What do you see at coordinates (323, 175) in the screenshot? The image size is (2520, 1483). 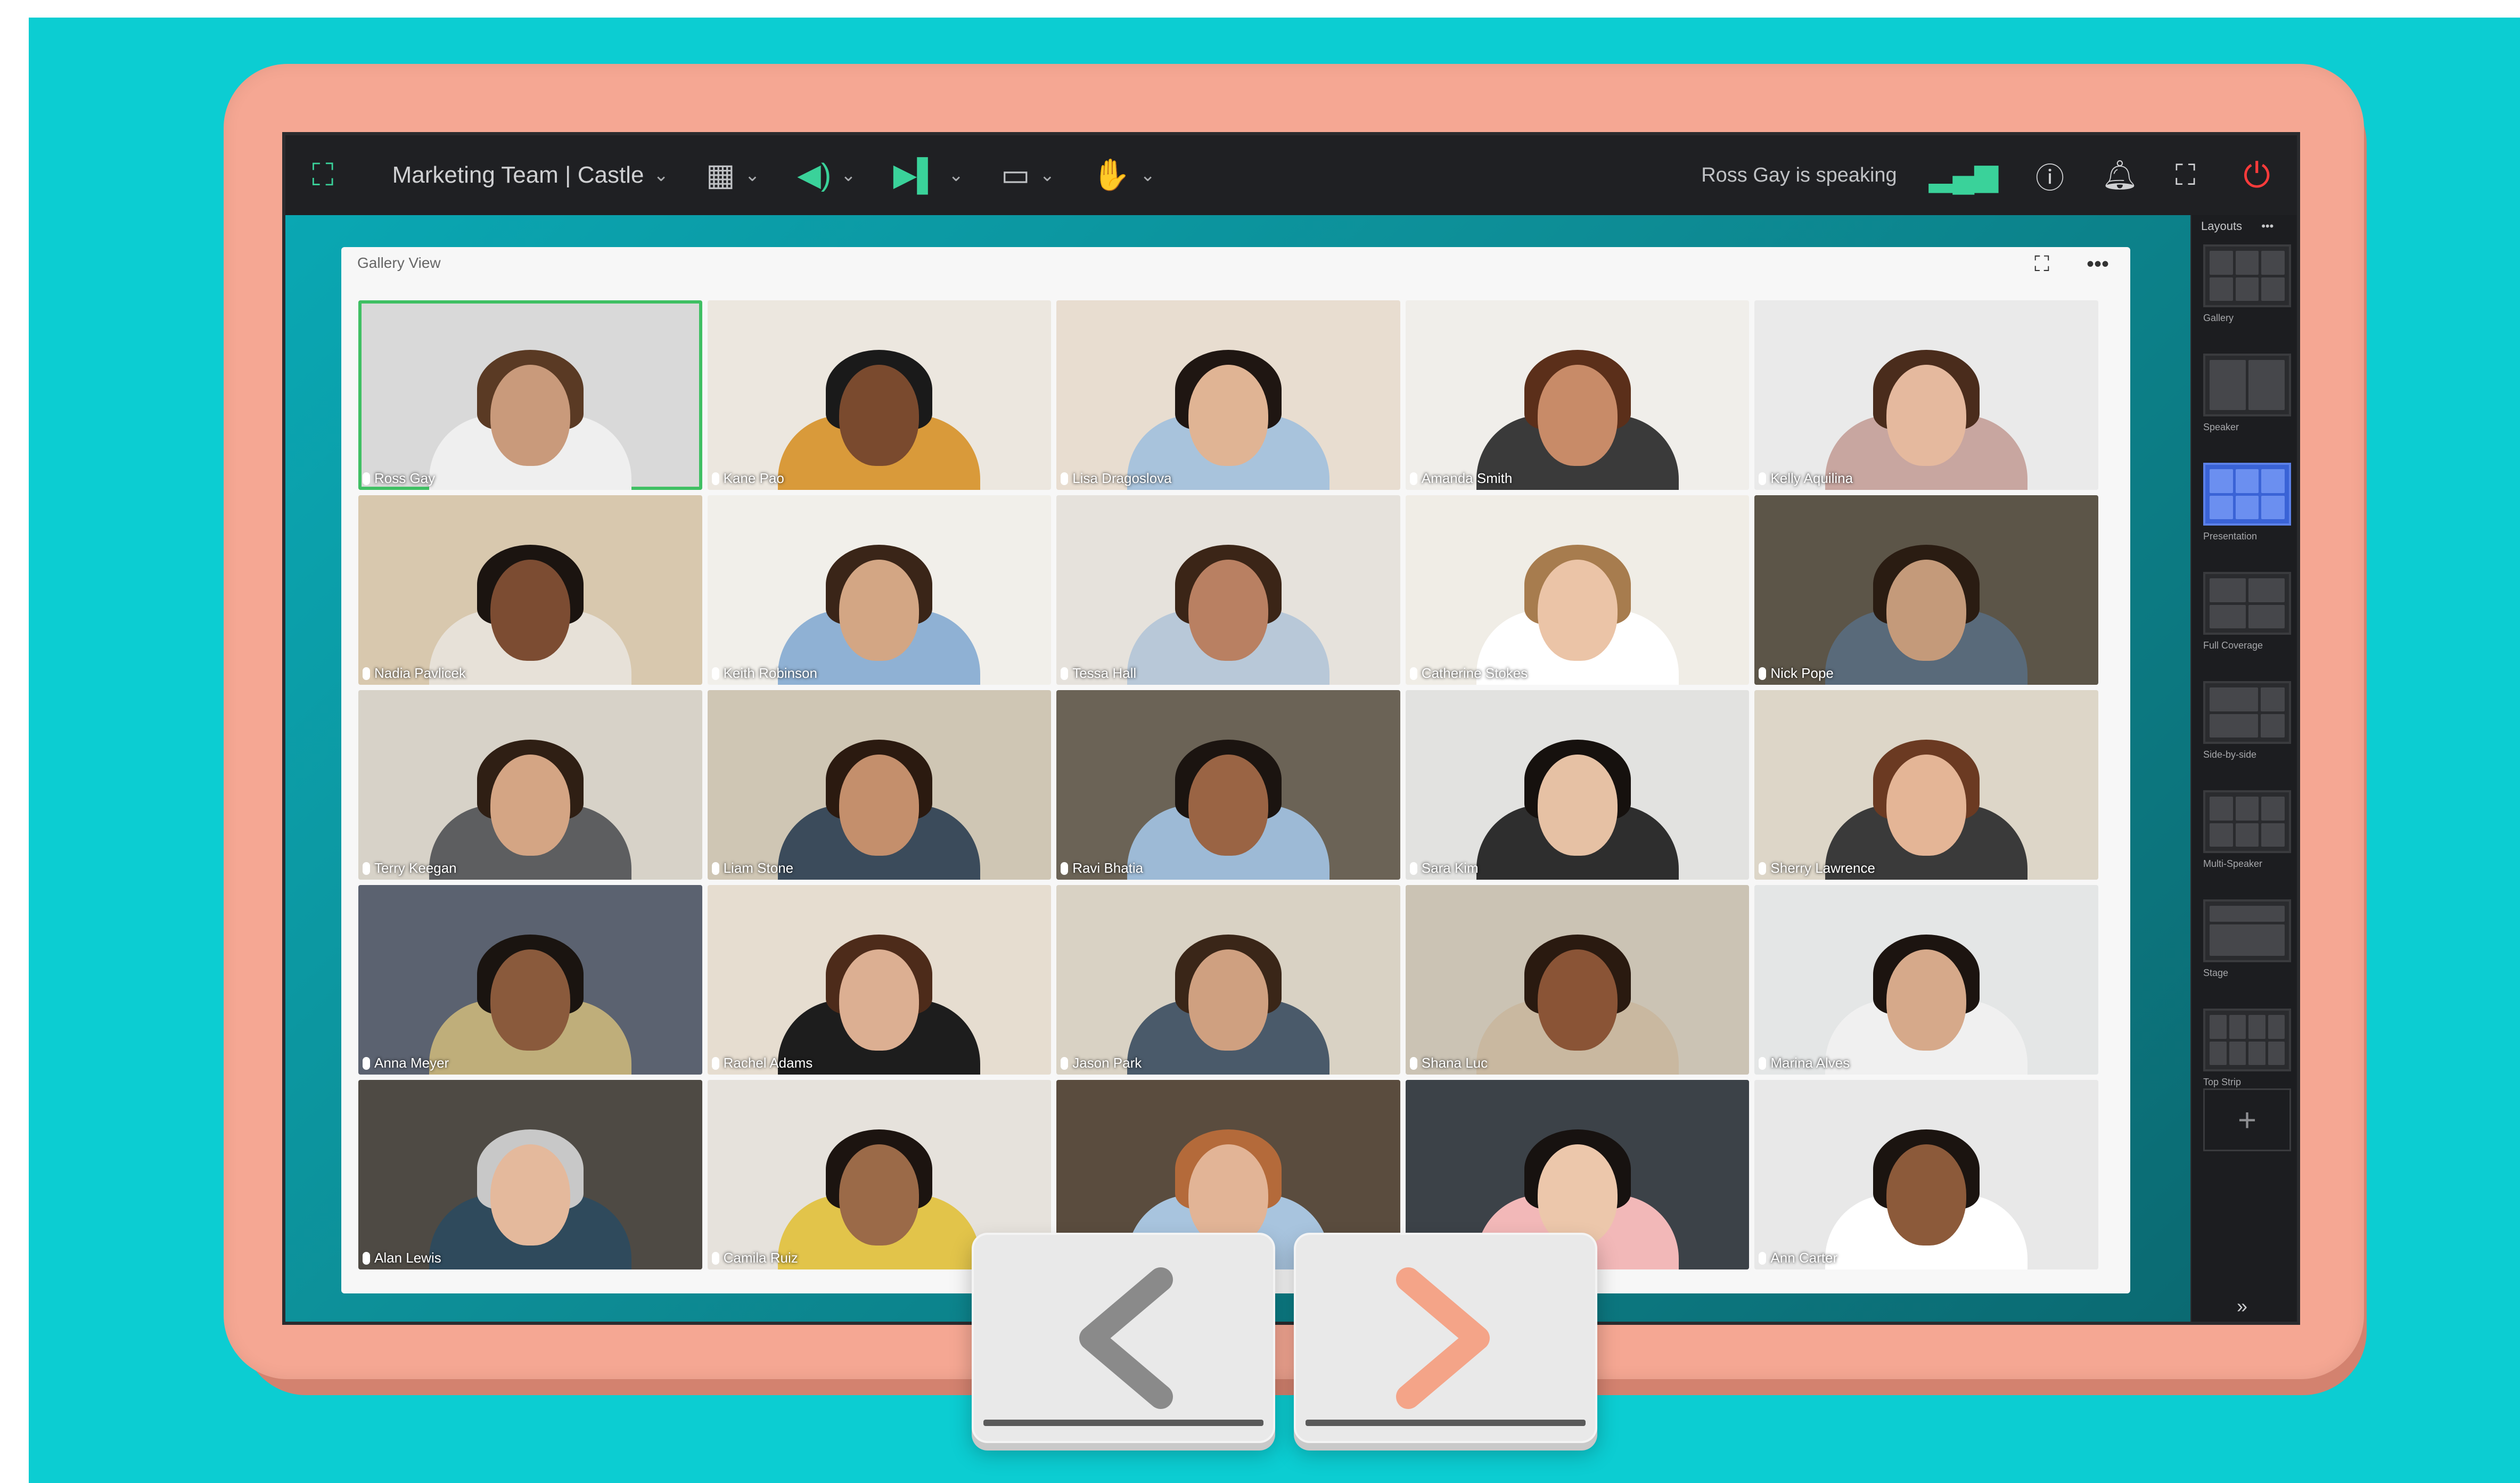 I see `app-logo: ⛶` at bounding box center [323, 175].